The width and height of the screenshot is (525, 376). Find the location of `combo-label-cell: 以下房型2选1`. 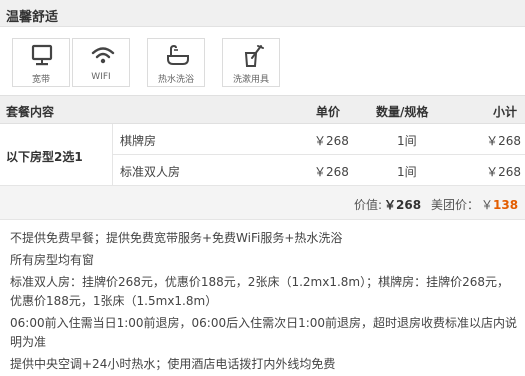

combo-label-cell: 以下房型2选1 is located at coordinates (56, 155).